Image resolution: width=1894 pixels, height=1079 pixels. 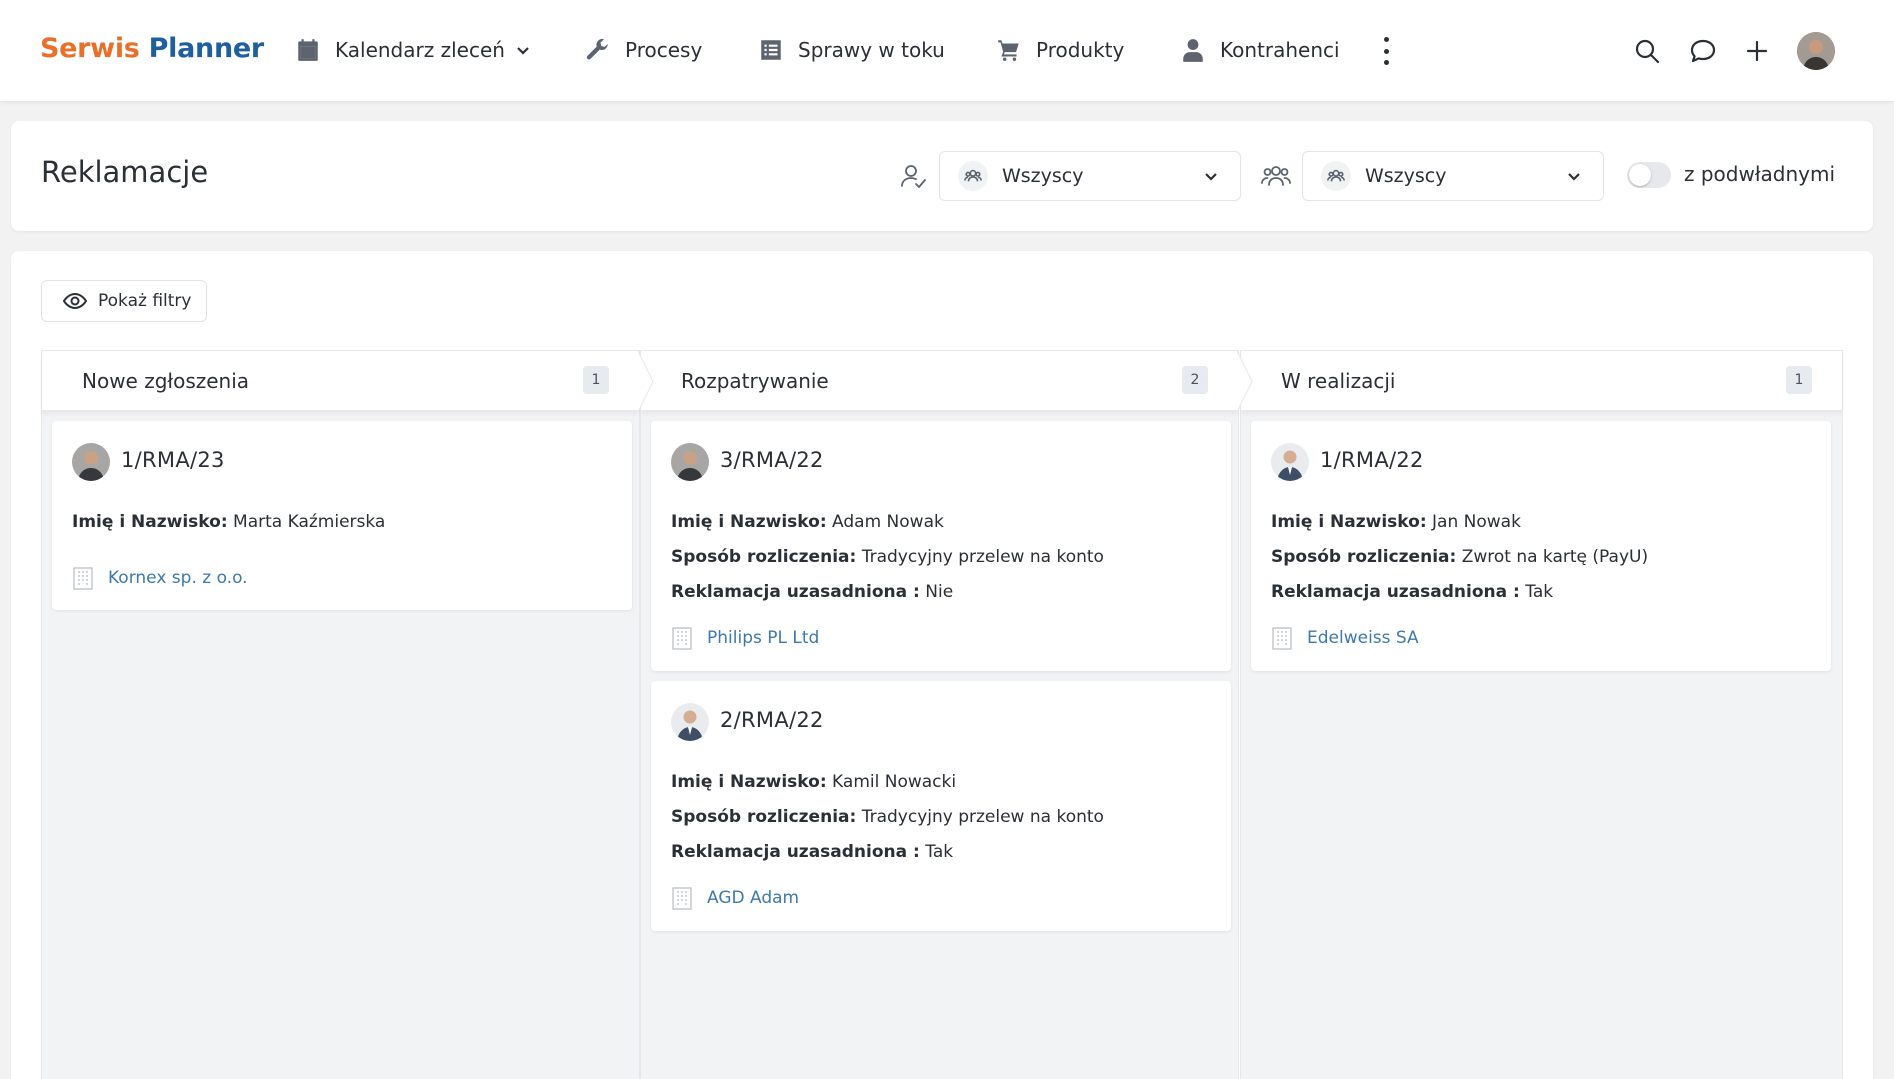 What do you see at coordinates (1703, 51) in the screenshot?
I see `chat-icon` at bounding box center [1703, 51].